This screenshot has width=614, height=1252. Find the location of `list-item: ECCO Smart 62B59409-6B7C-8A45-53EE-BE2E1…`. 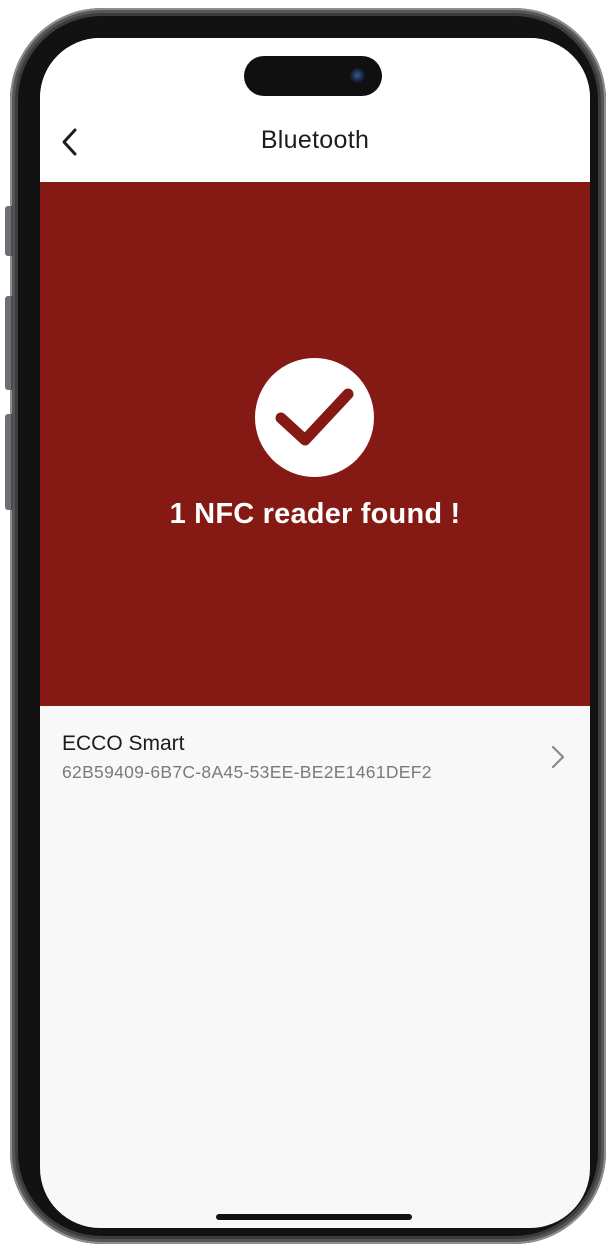

list-item: ECCO Smart 62B59409-6B7C-8A45-53EE-BE2E1… is located at coordinates (315, 758).